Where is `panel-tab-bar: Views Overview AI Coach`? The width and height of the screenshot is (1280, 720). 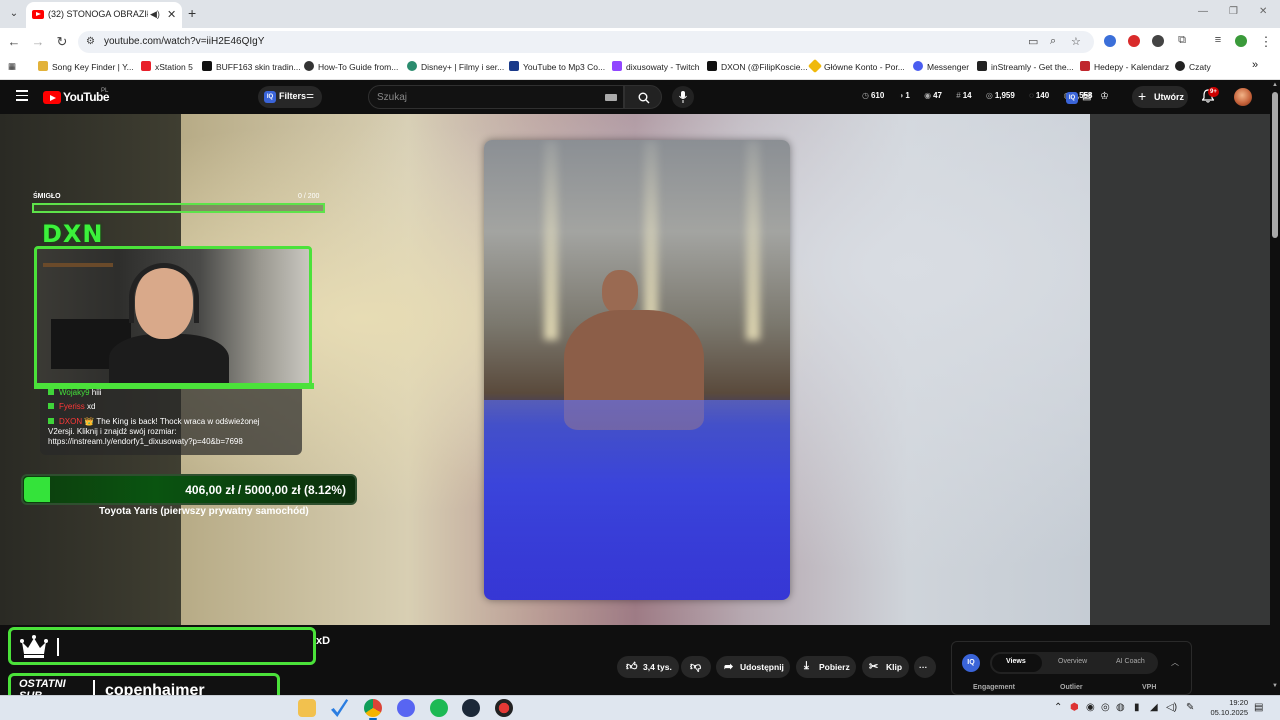
panel-tab-bar: Views Overview AI Coach is located at coordinates (1074, 663).